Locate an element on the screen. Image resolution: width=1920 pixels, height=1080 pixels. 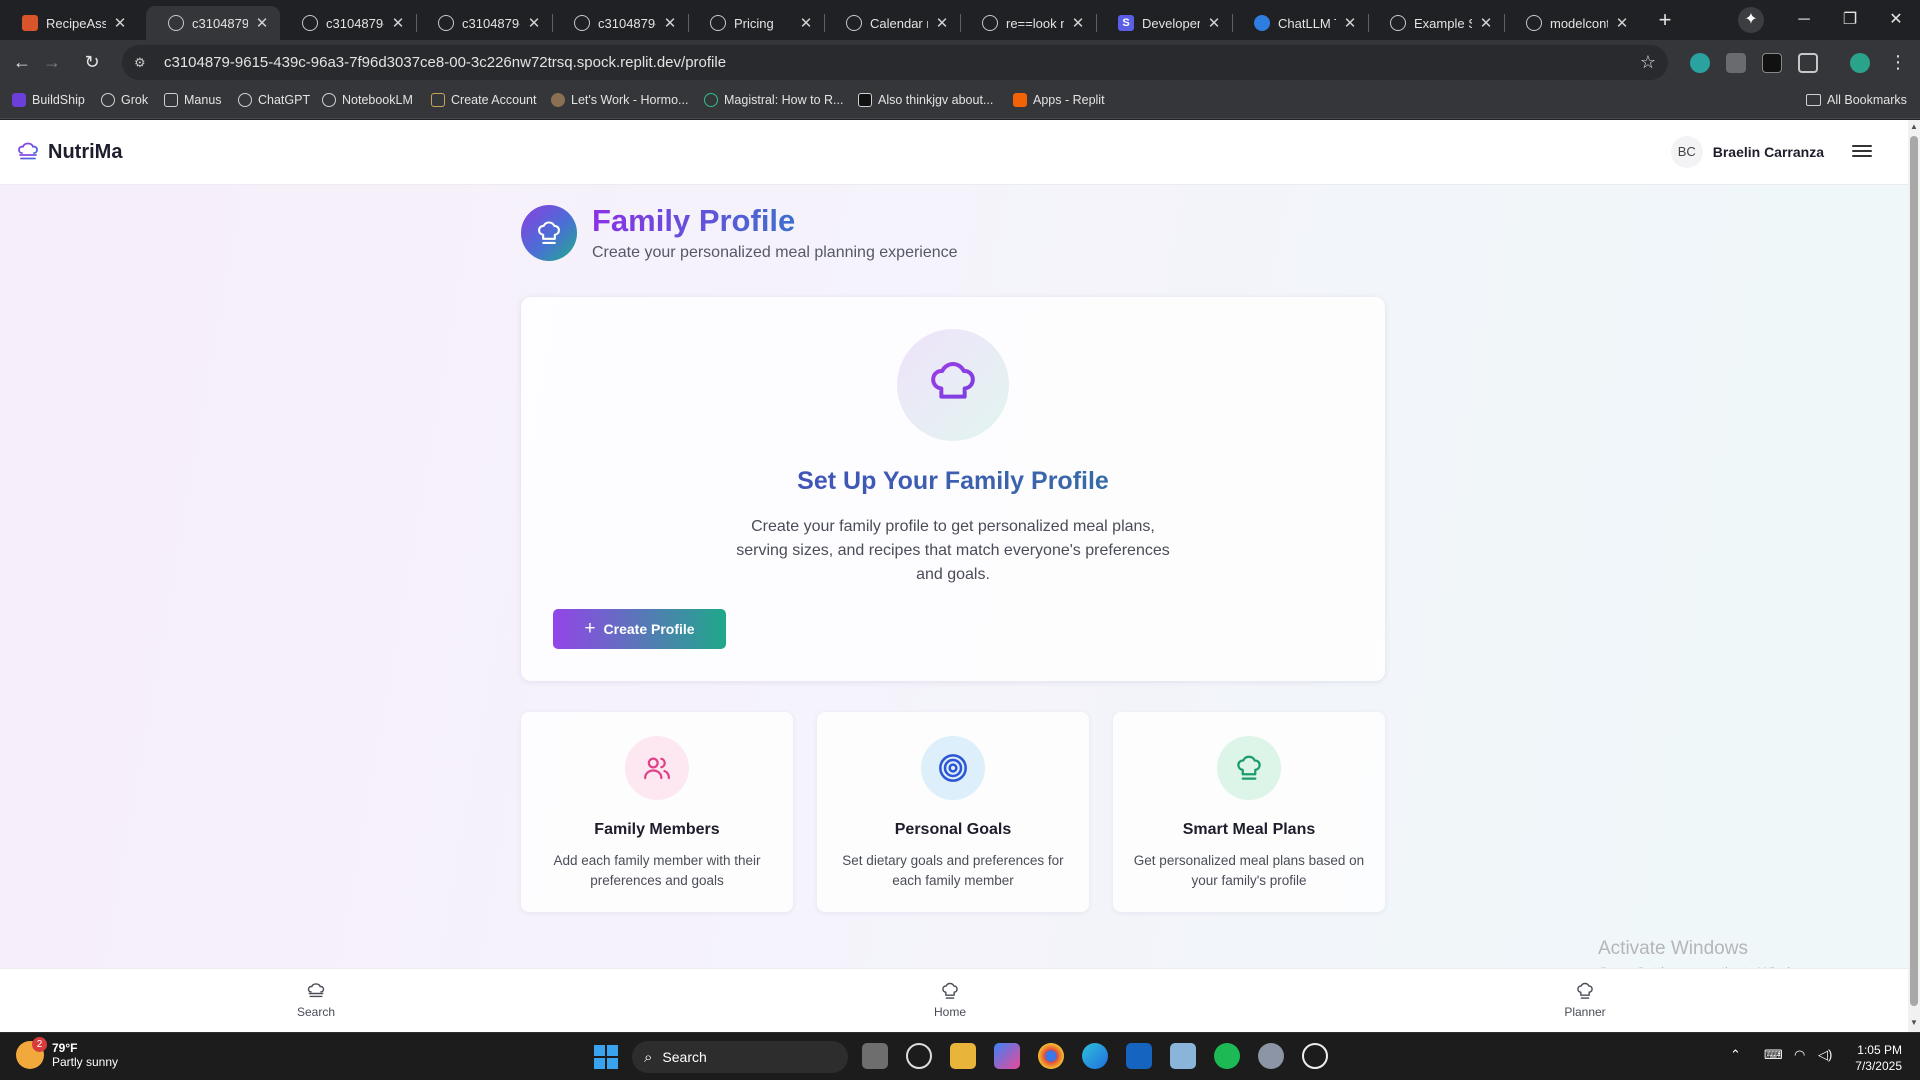
globe-icon is located at coordinates (176, 23).